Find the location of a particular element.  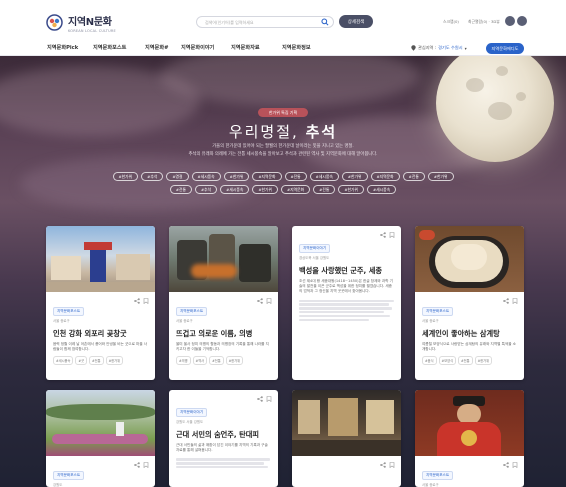

region-label: 관심지역 : is located at coordinates (427, 47).